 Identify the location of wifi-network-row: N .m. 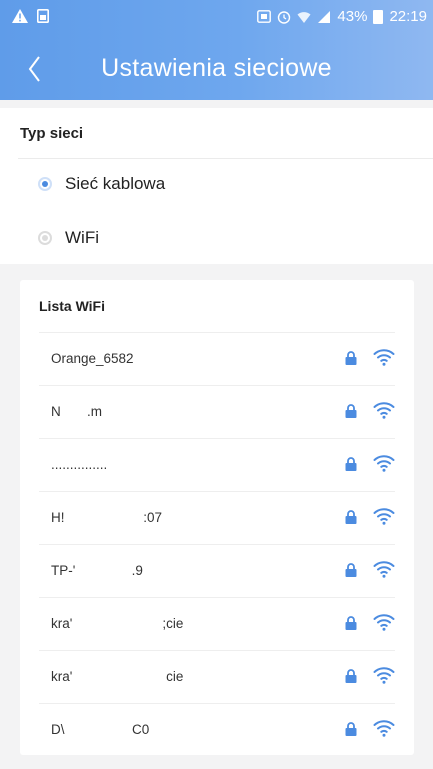
(217, 411).